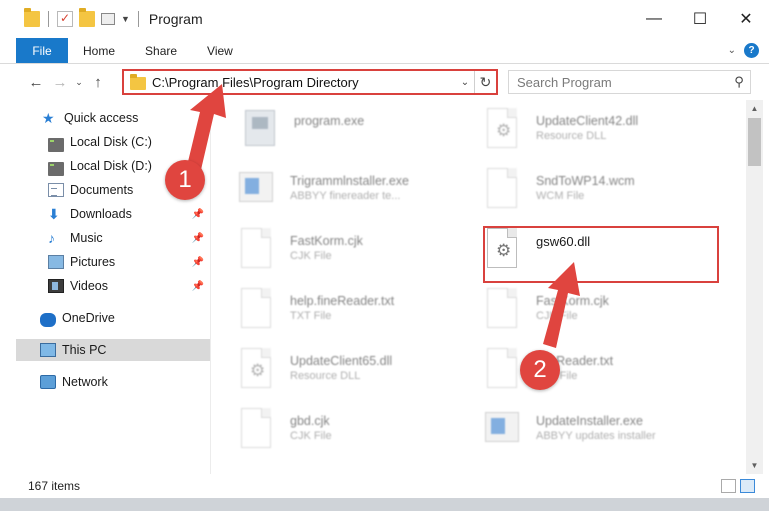 This screenshot has width=769, height=511. What do you see at coordinates (304, 82) in the screenshot?
I see `address-path: C:\Program Files\Program Directory` at bounding box center [304, 82].